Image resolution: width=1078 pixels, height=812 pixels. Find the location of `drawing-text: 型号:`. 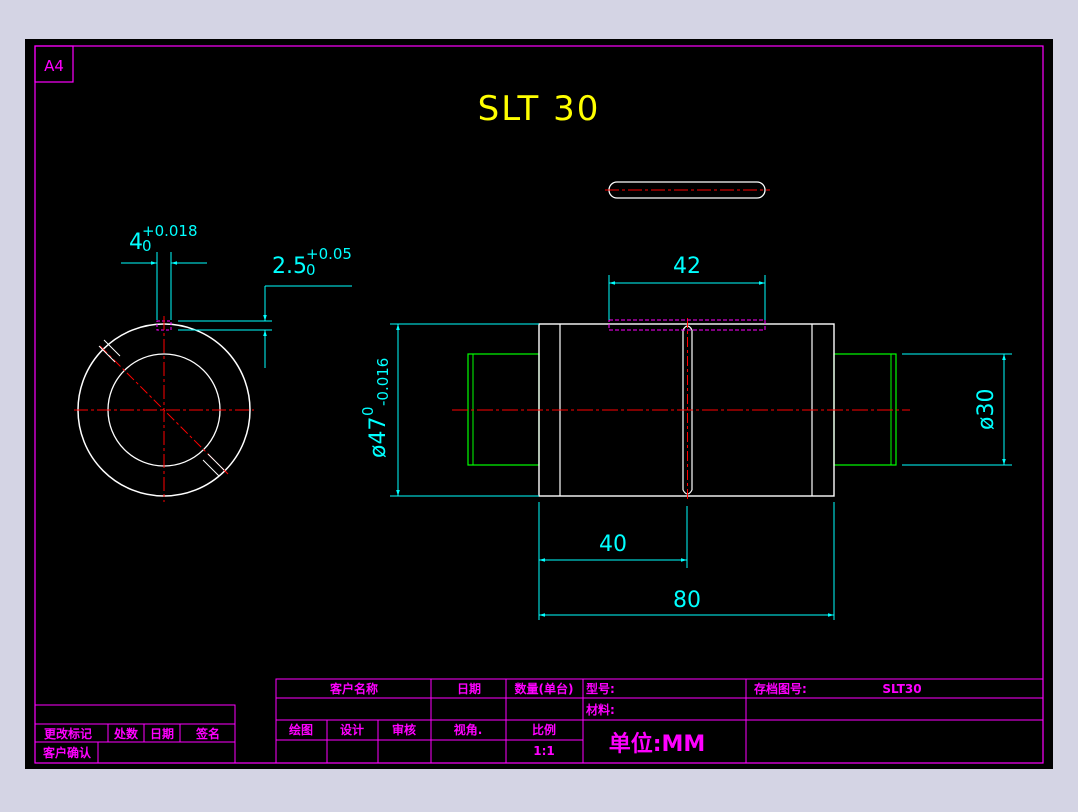

drawing-text: 型号: is located at coordinates (600, 688).